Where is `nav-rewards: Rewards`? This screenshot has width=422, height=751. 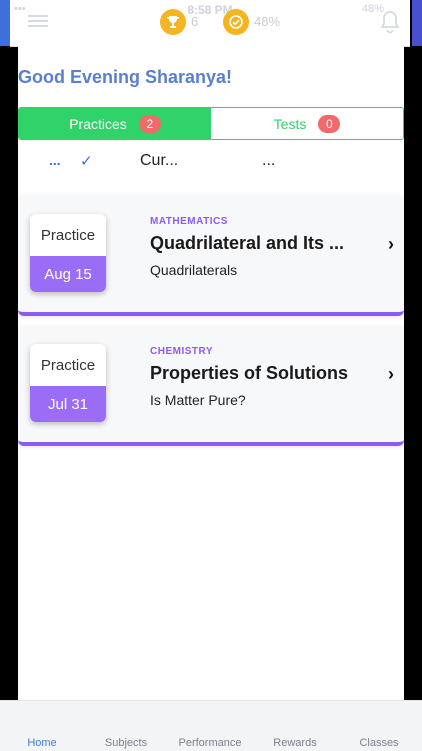
nav-rewards: Rewards is located at coordinates (295, 743).